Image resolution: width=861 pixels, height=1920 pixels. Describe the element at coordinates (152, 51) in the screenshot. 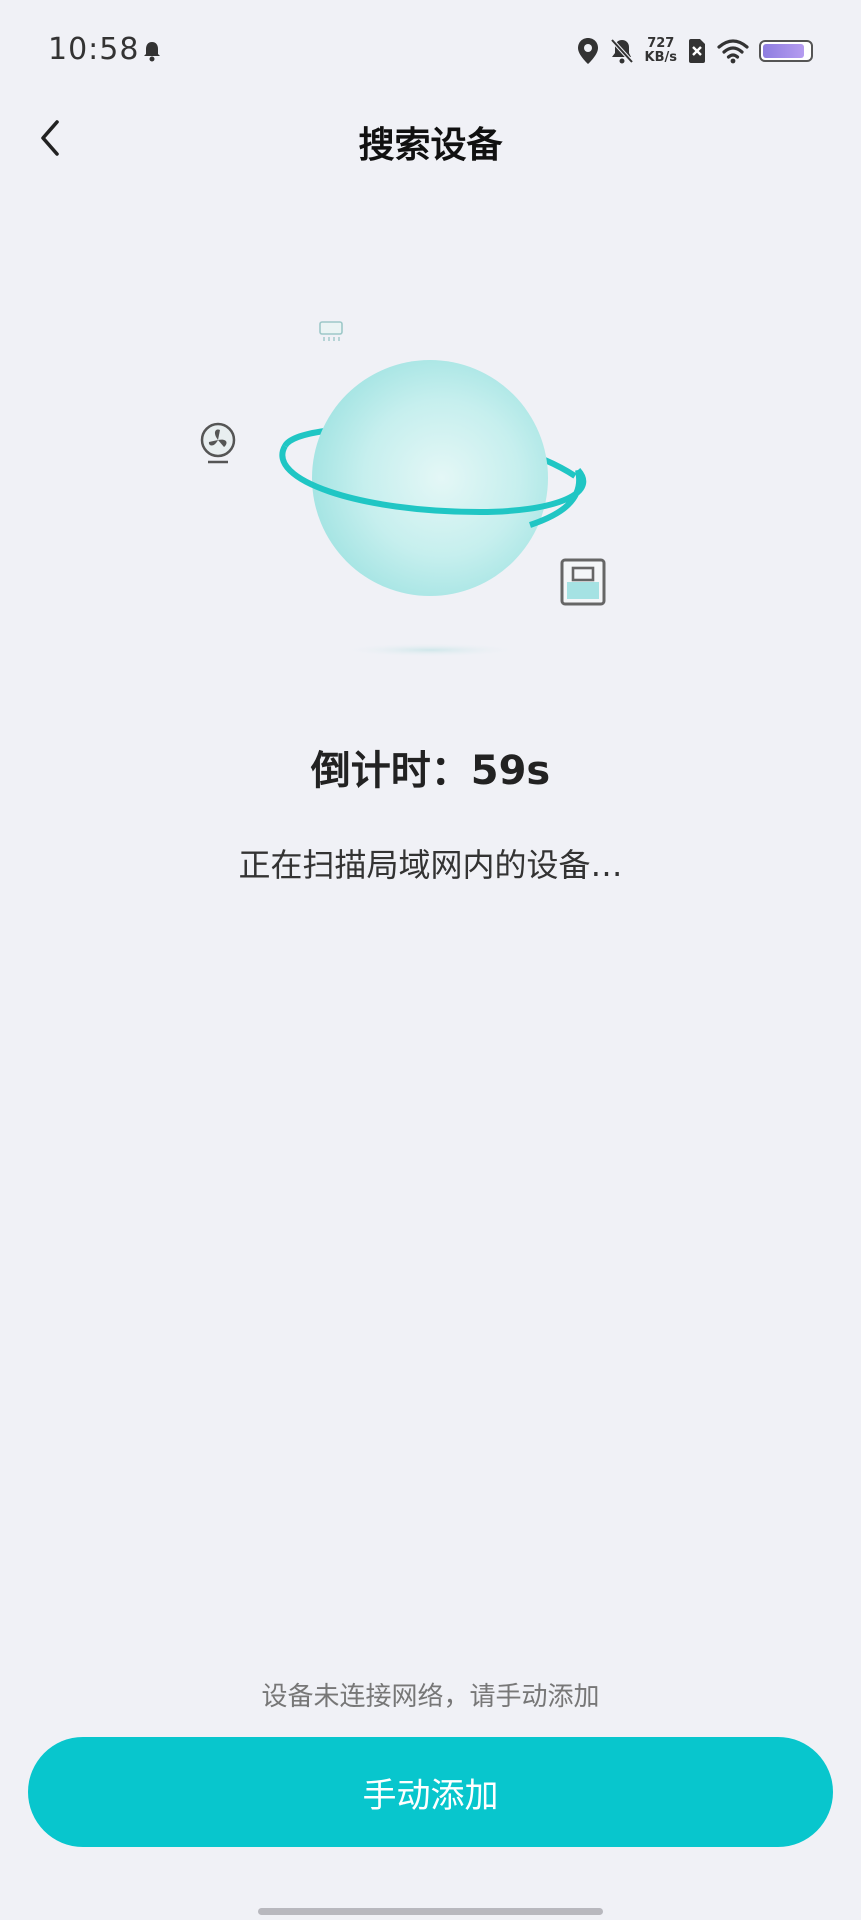

I see `bell-icon` at that location.